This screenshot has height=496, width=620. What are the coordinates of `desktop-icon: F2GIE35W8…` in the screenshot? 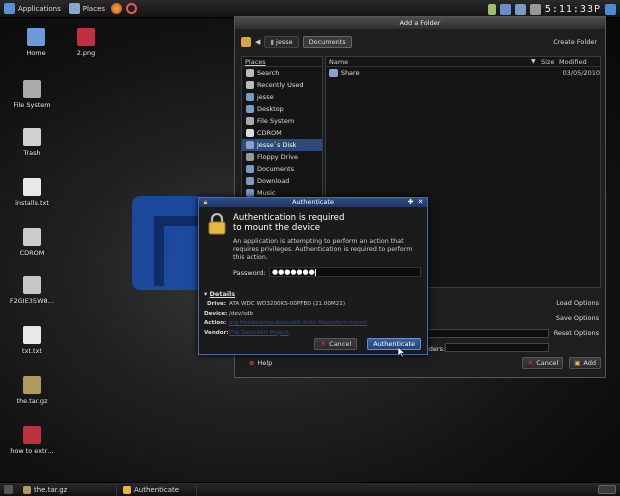 It's located at (32, 290).